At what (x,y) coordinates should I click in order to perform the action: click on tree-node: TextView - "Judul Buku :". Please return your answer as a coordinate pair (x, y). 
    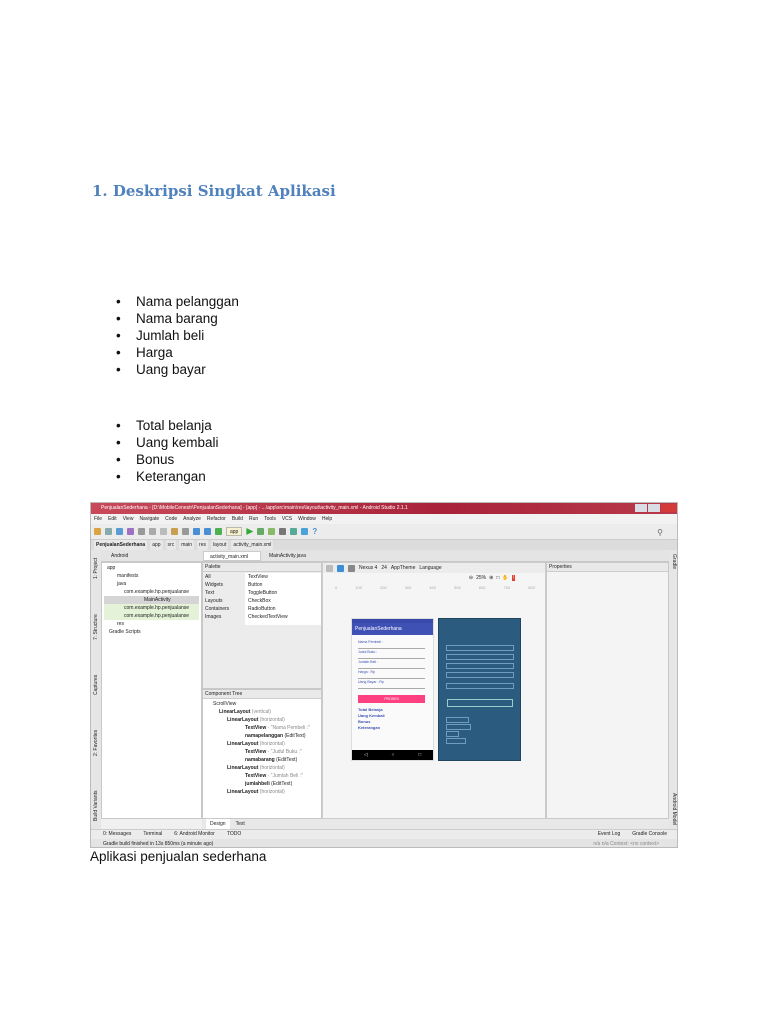
    Looking at the image, I should click on (262, 752).